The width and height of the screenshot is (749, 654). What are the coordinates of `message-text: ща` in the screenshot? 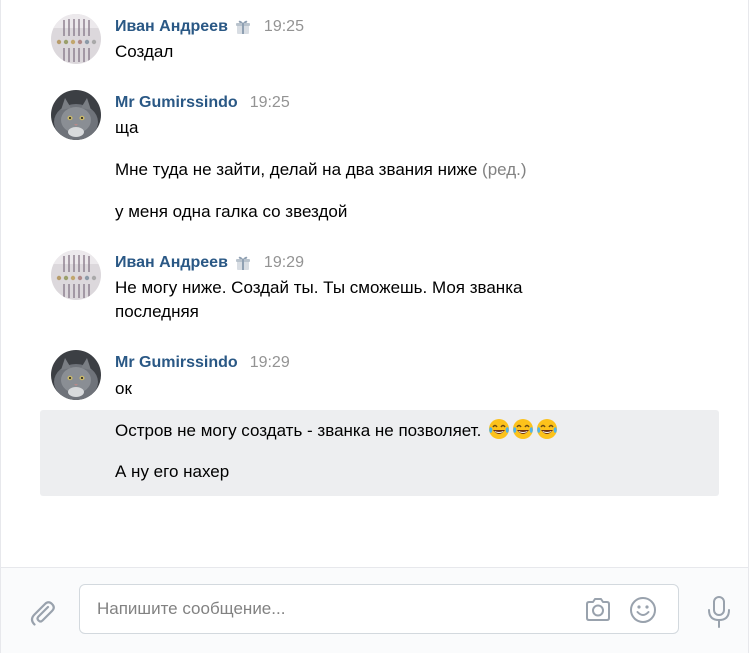 It's located at (127, 127).